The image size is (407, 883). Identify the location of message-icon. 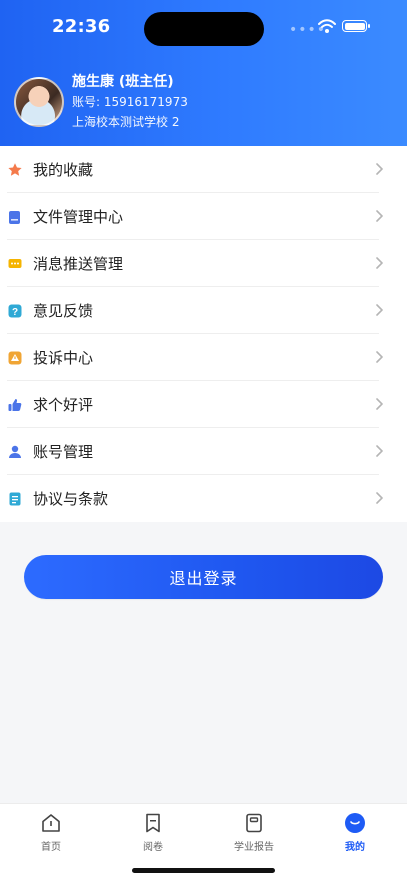
(15, 264).